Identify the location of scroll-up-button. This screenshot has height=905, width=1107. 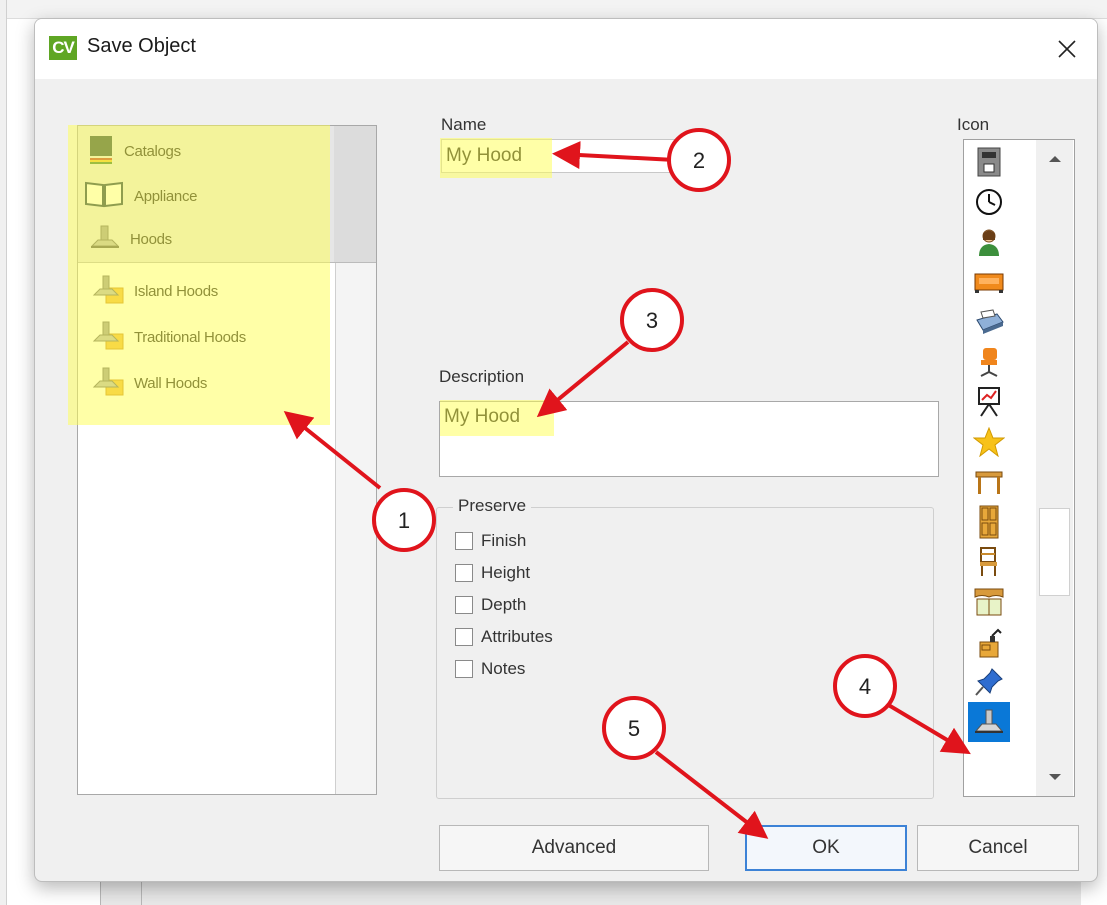
(1055, 159).